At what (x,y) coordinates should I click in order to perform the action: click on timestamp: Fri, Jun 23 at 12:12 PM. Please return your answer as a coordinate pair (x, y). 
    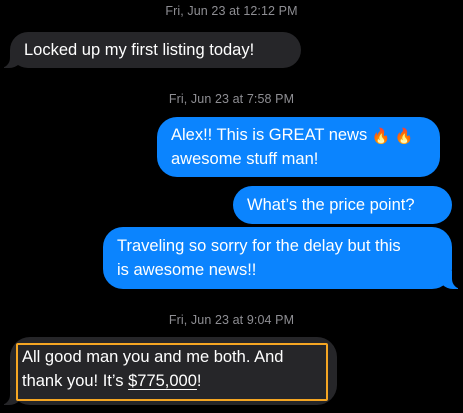
    Looking at the image, I should click on (231, 11).